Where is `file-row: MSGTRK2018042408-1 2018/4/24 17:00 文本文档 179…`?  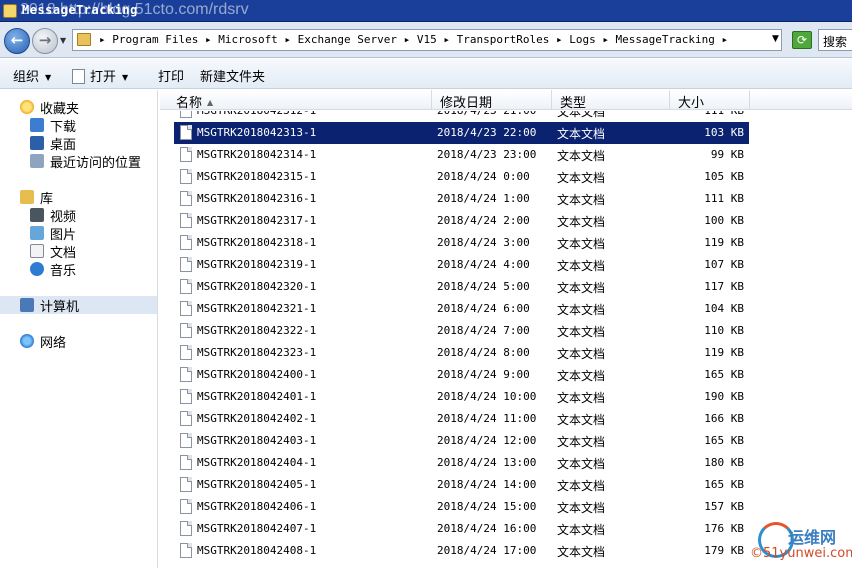
file-row: MSGTRK2018042408-1 2018/4/24 17:00 文本文档 179… is located at coordinates (461, 551).